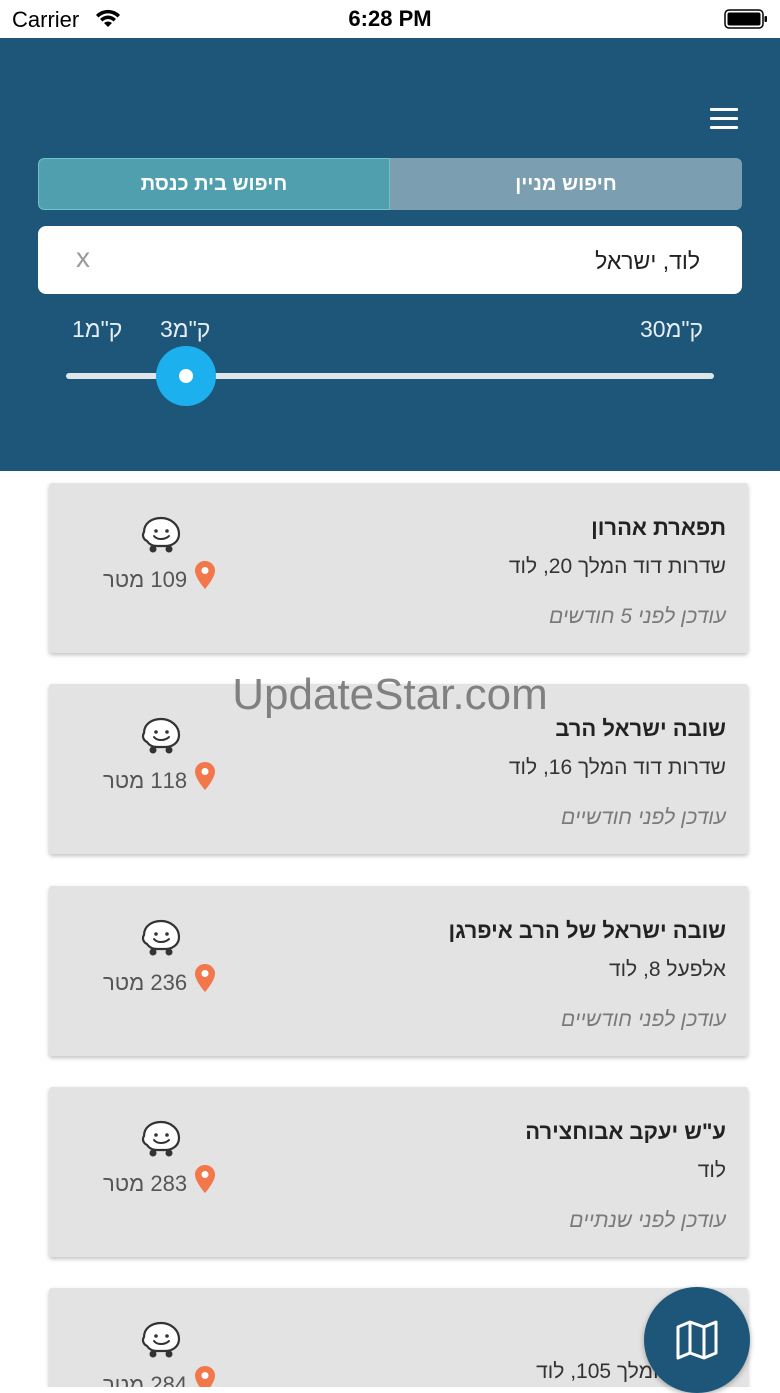  What do you see at coordinates (745, 19) in the screenshot?
I see `battery-icon` at bounding box center [745, 19].